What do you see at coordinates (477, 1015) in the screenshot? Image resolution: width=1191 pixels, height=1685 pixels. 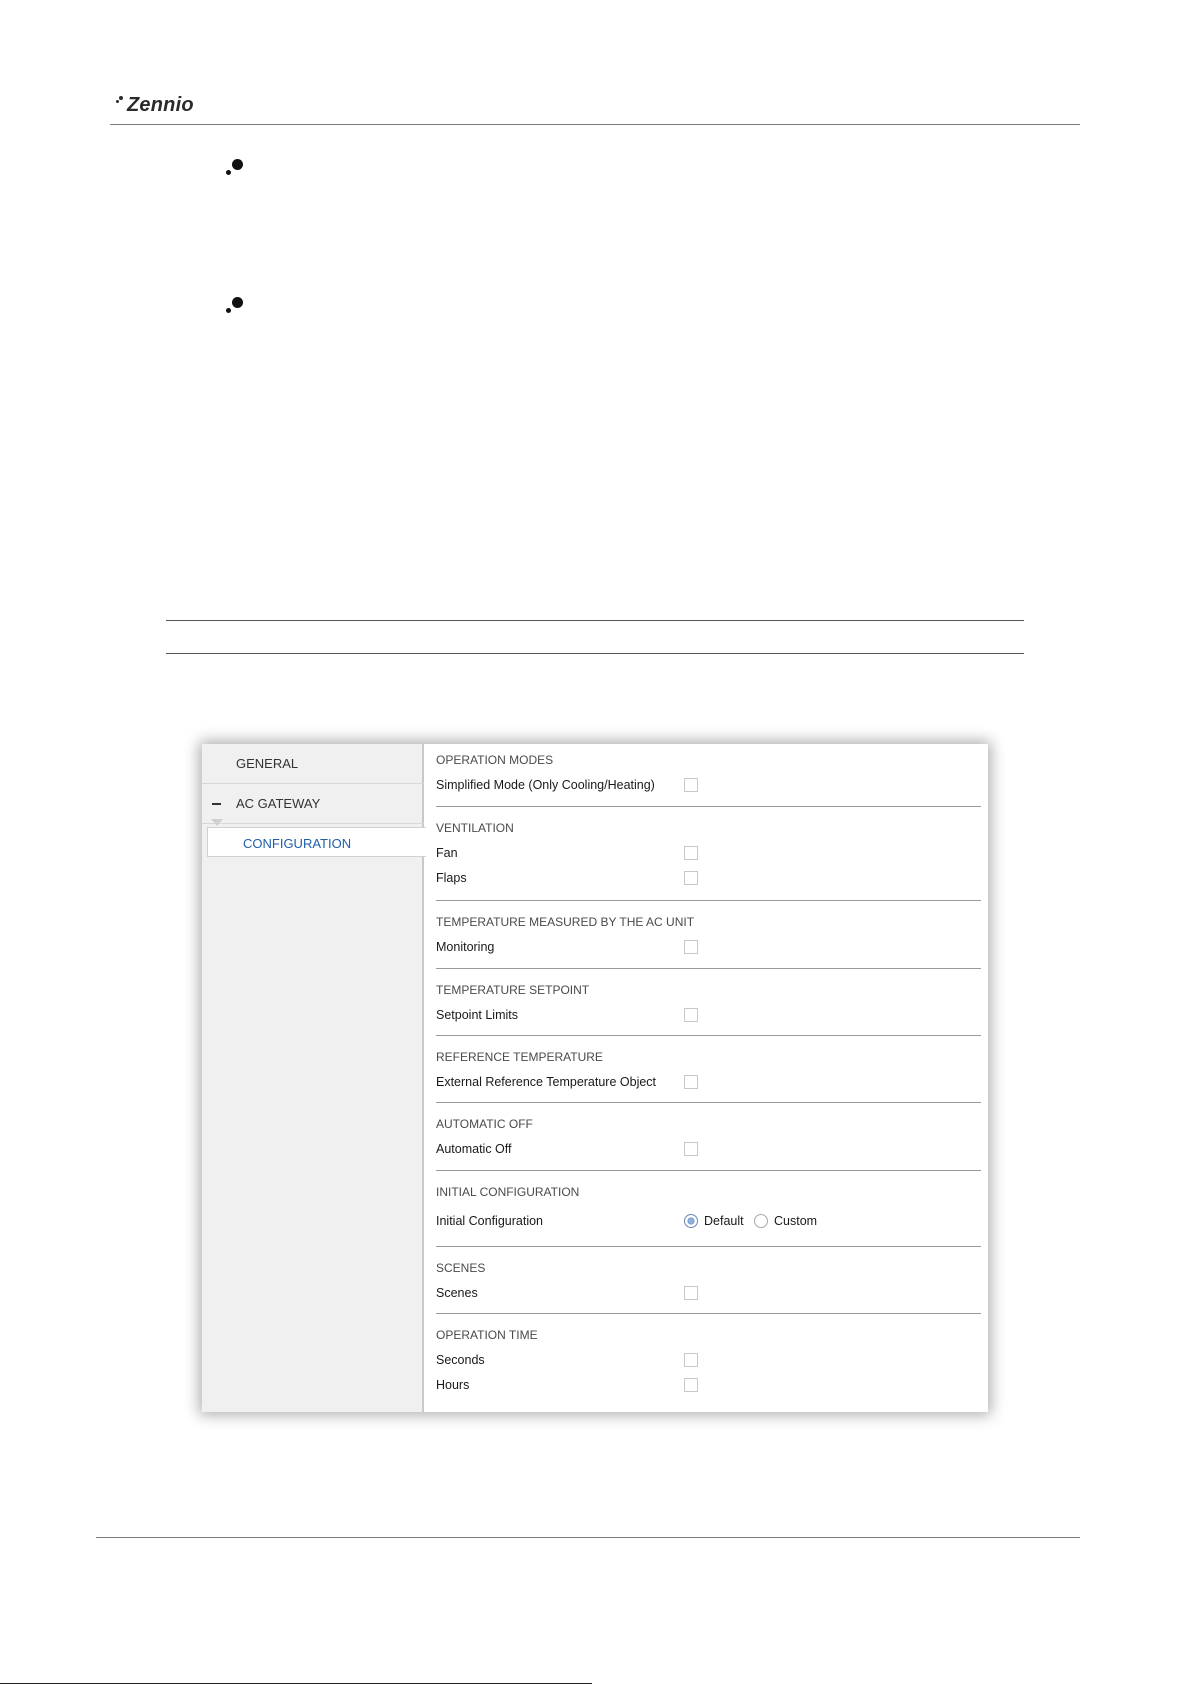 I see `param-label: Setpoint Limits` at bounding box center [477, 1015].